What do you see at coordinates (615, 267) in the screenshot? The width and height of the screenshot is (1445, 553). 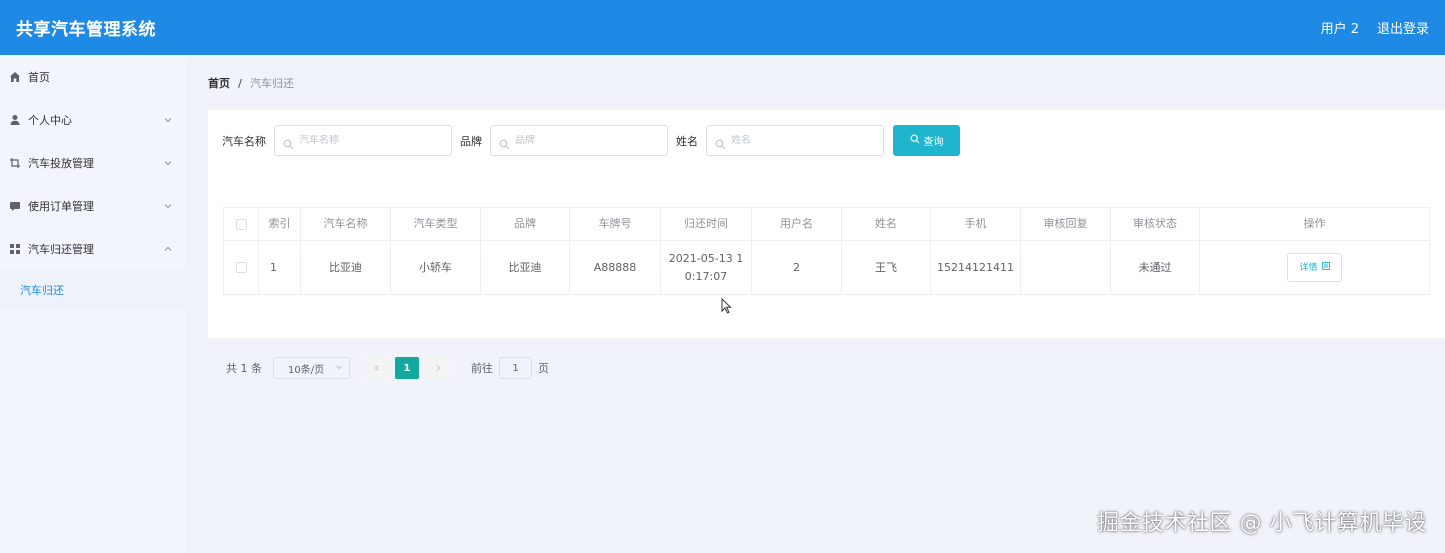 I see `cell-plate: A88888` at bounding box center [615, 267].